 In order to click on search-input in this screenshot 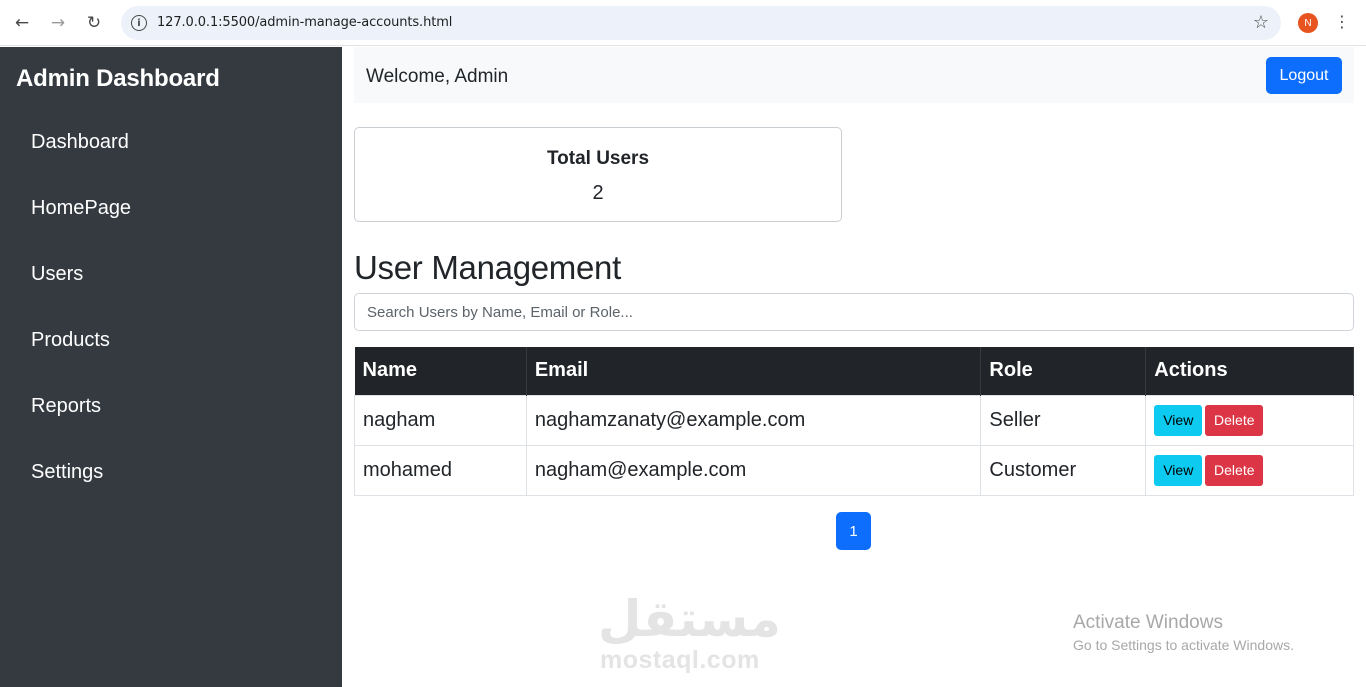, I will do `click(854, 312)`.